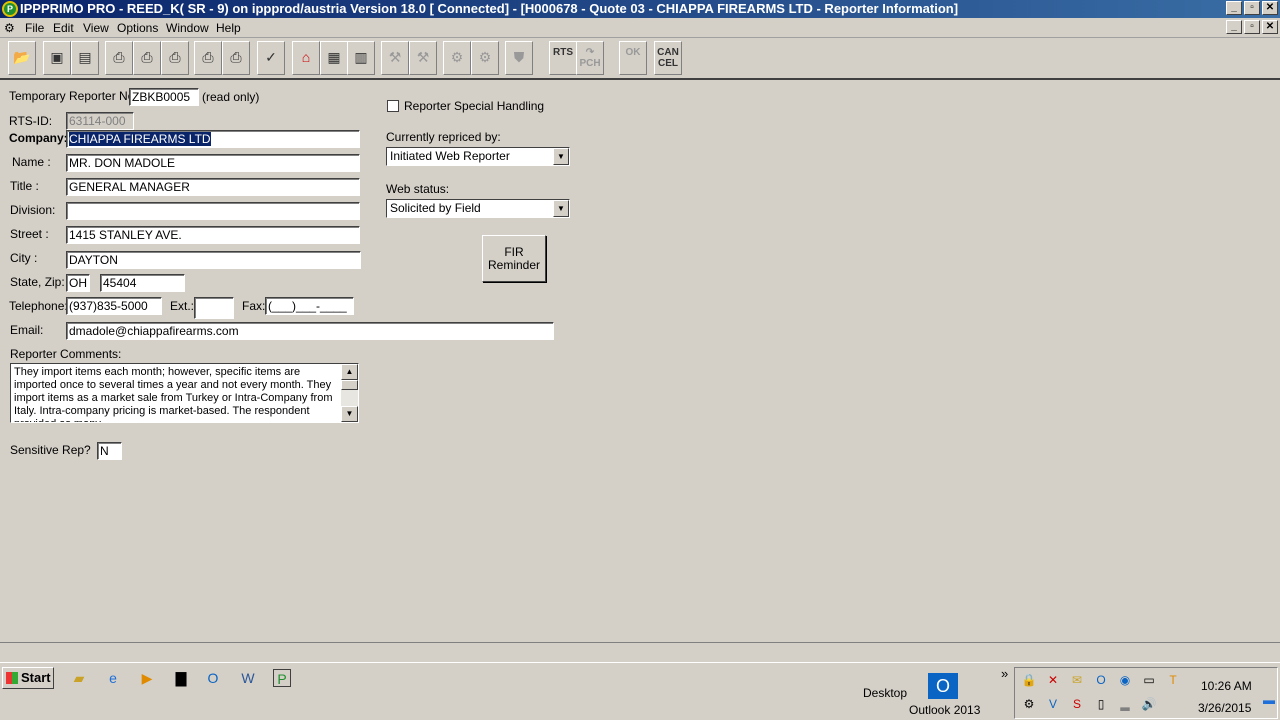 The width and height of the screenshot is (1280, 720). Describe the element at coordinates (563, 58) in the screenshot. I see `rts-button: RTS` at that location.